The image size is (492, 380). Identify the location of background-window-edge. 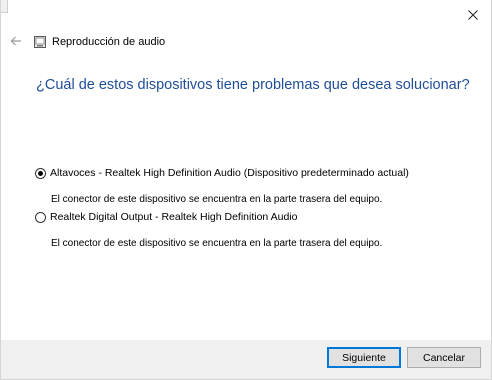
(4, 6).